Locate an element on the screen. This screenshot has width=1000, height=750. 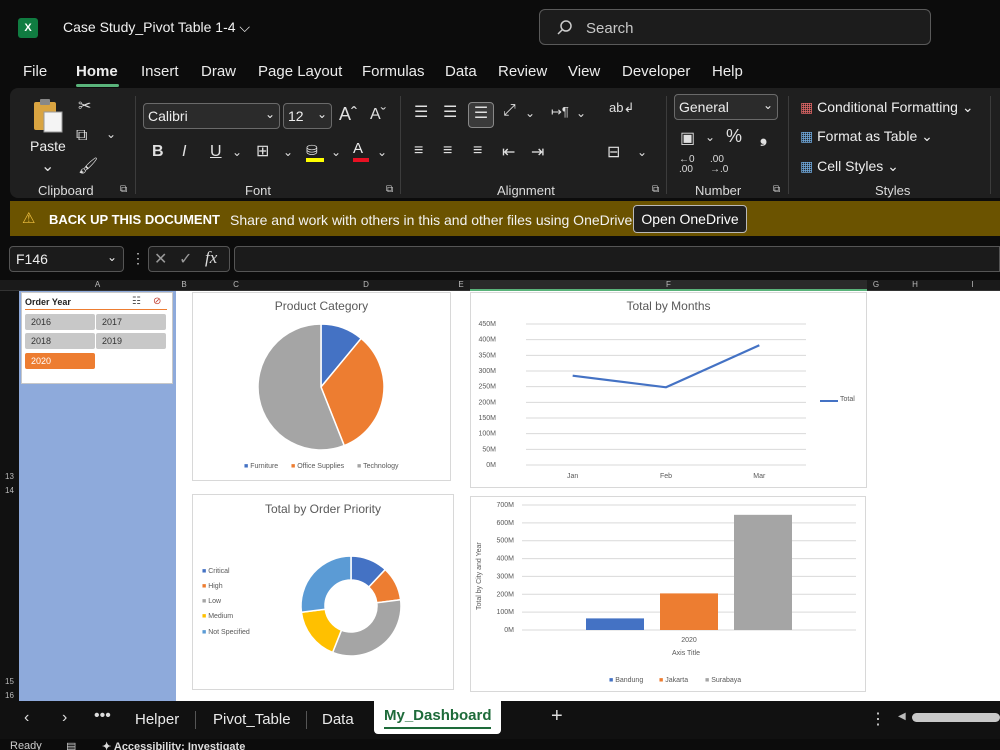
underline-icon: U is located at coordinates (216, 152).